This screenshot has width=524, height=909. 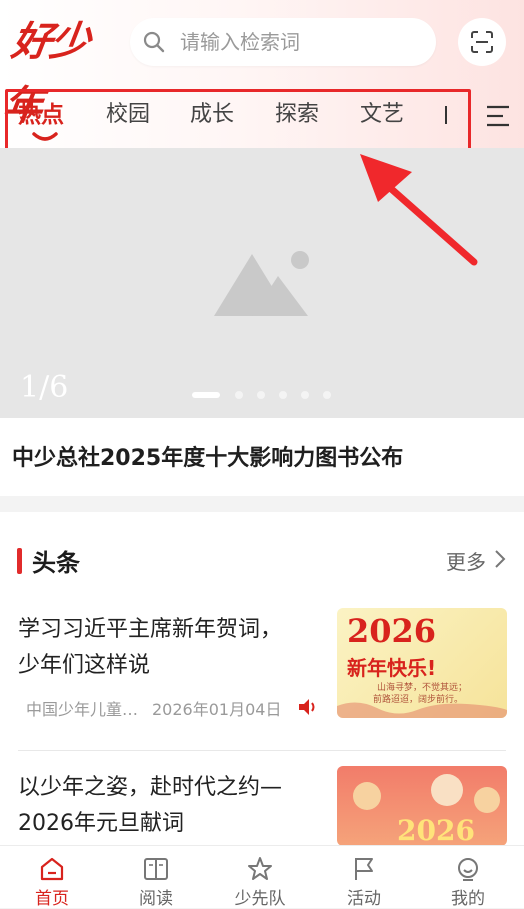 I want to click on slide-counter: 1/6, so click(x=44, y=387).